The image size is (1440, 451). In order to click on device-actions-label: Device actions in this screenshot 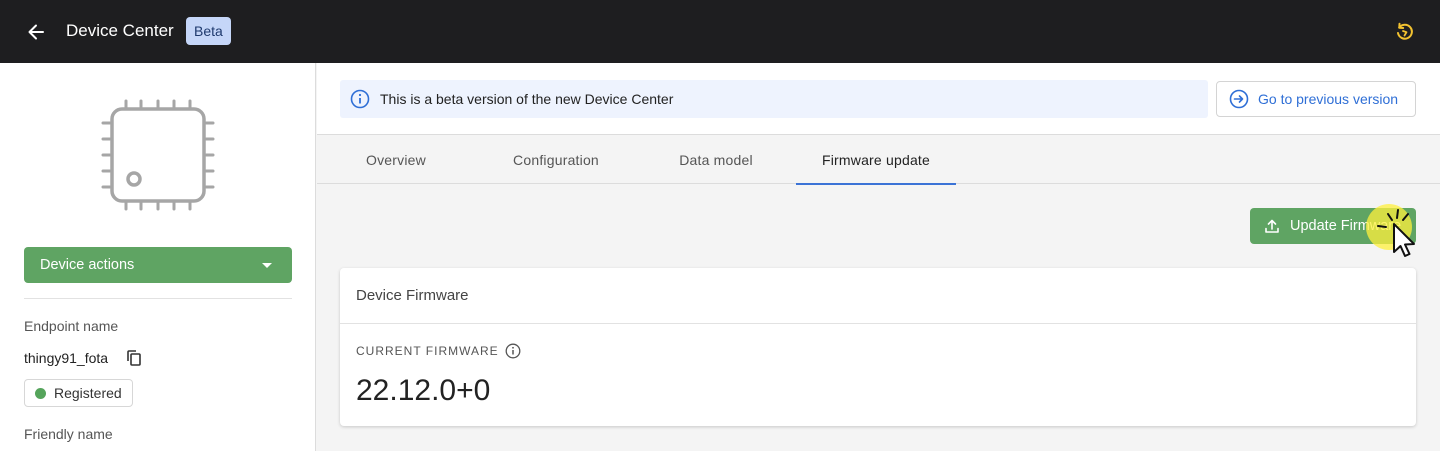, I will do `click(87, 265)`.